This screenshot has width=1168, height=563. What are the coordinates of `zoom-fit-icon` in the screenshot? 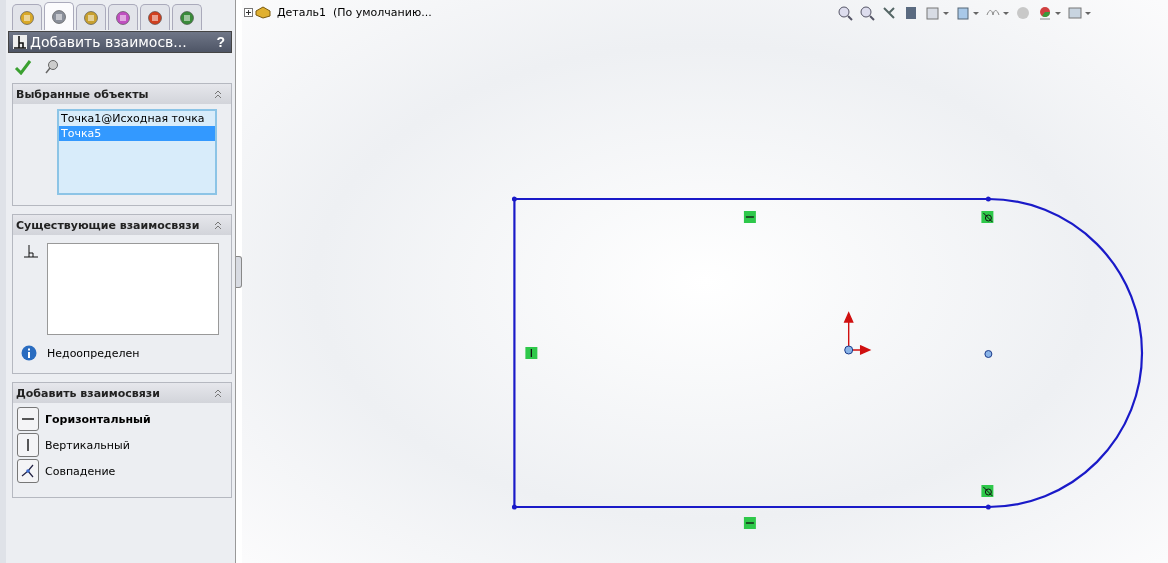 It's located at (845, 13).